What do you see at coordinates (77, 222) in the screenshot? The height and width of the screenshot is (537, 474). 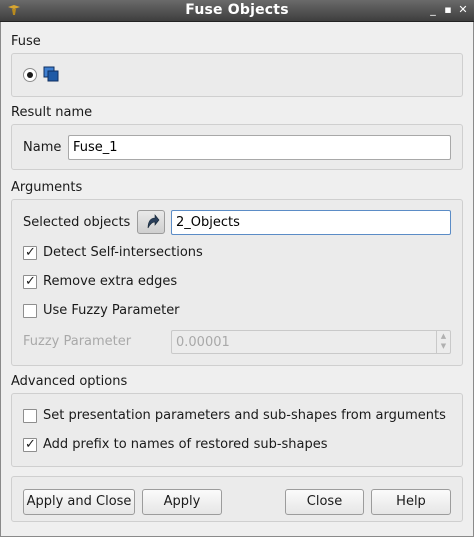 I see `selected-objects-label: Selected objects` at bounding box center [77, 222].